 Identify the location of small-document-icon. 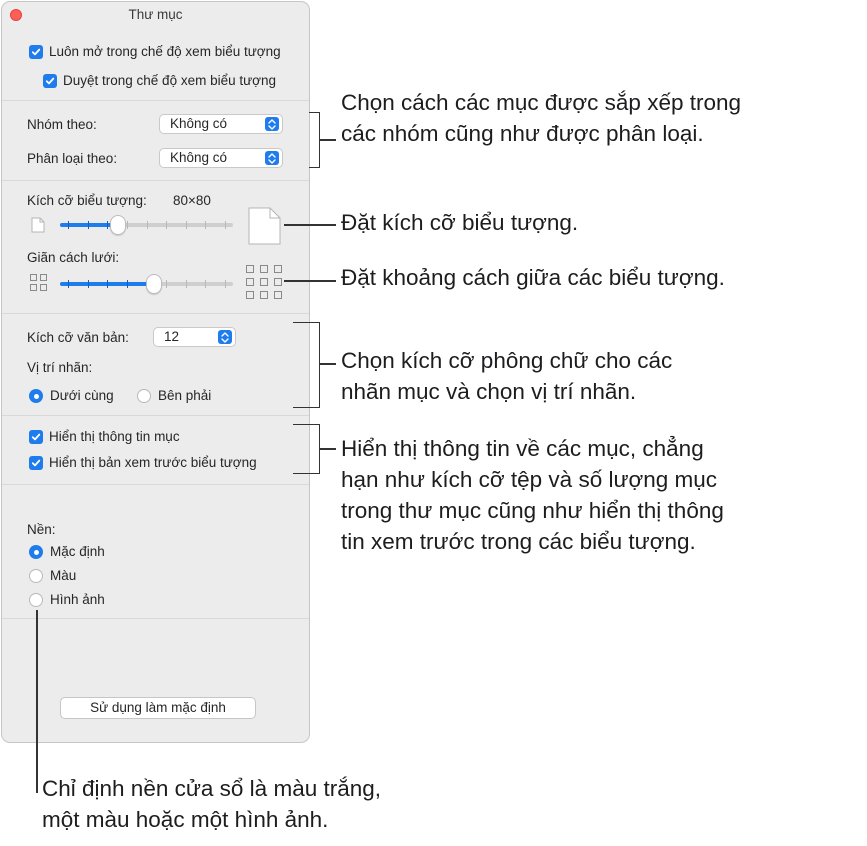
(38, 225).